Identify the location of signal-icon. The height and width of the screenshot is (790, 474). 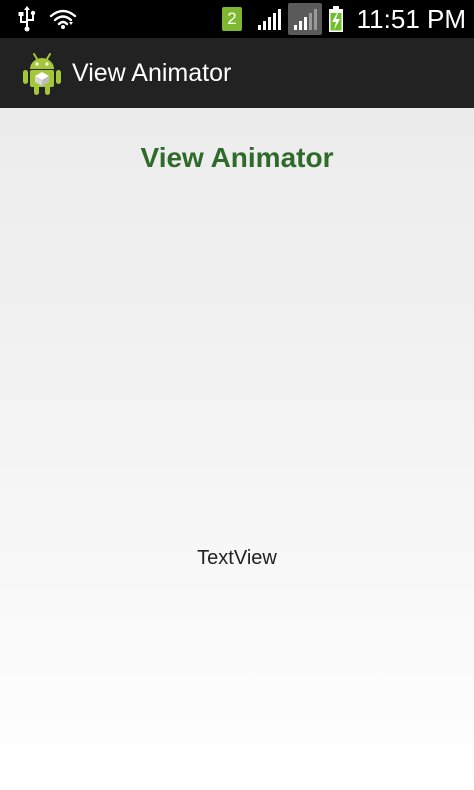
(270, 19).